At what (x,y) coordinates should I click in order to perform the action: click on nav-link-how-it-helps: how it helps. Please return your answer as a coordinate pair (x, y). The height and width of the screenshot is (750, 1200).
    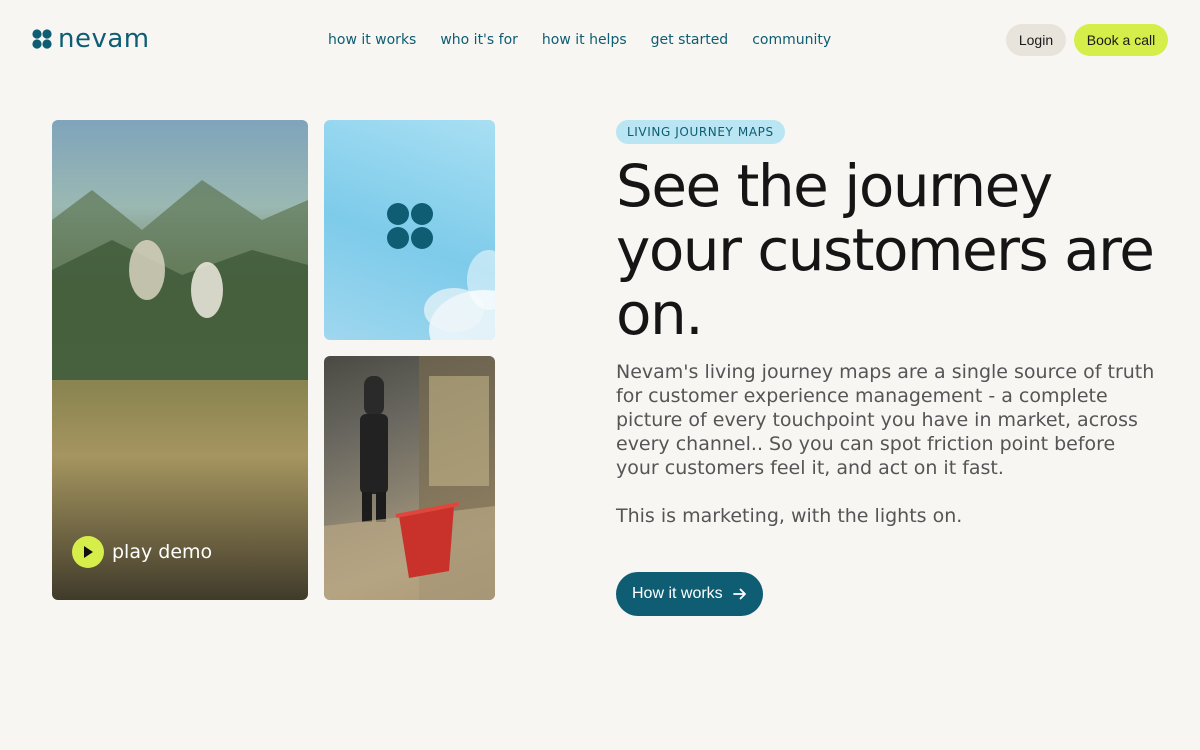
    Looking at the image, I should click on (584, 40).